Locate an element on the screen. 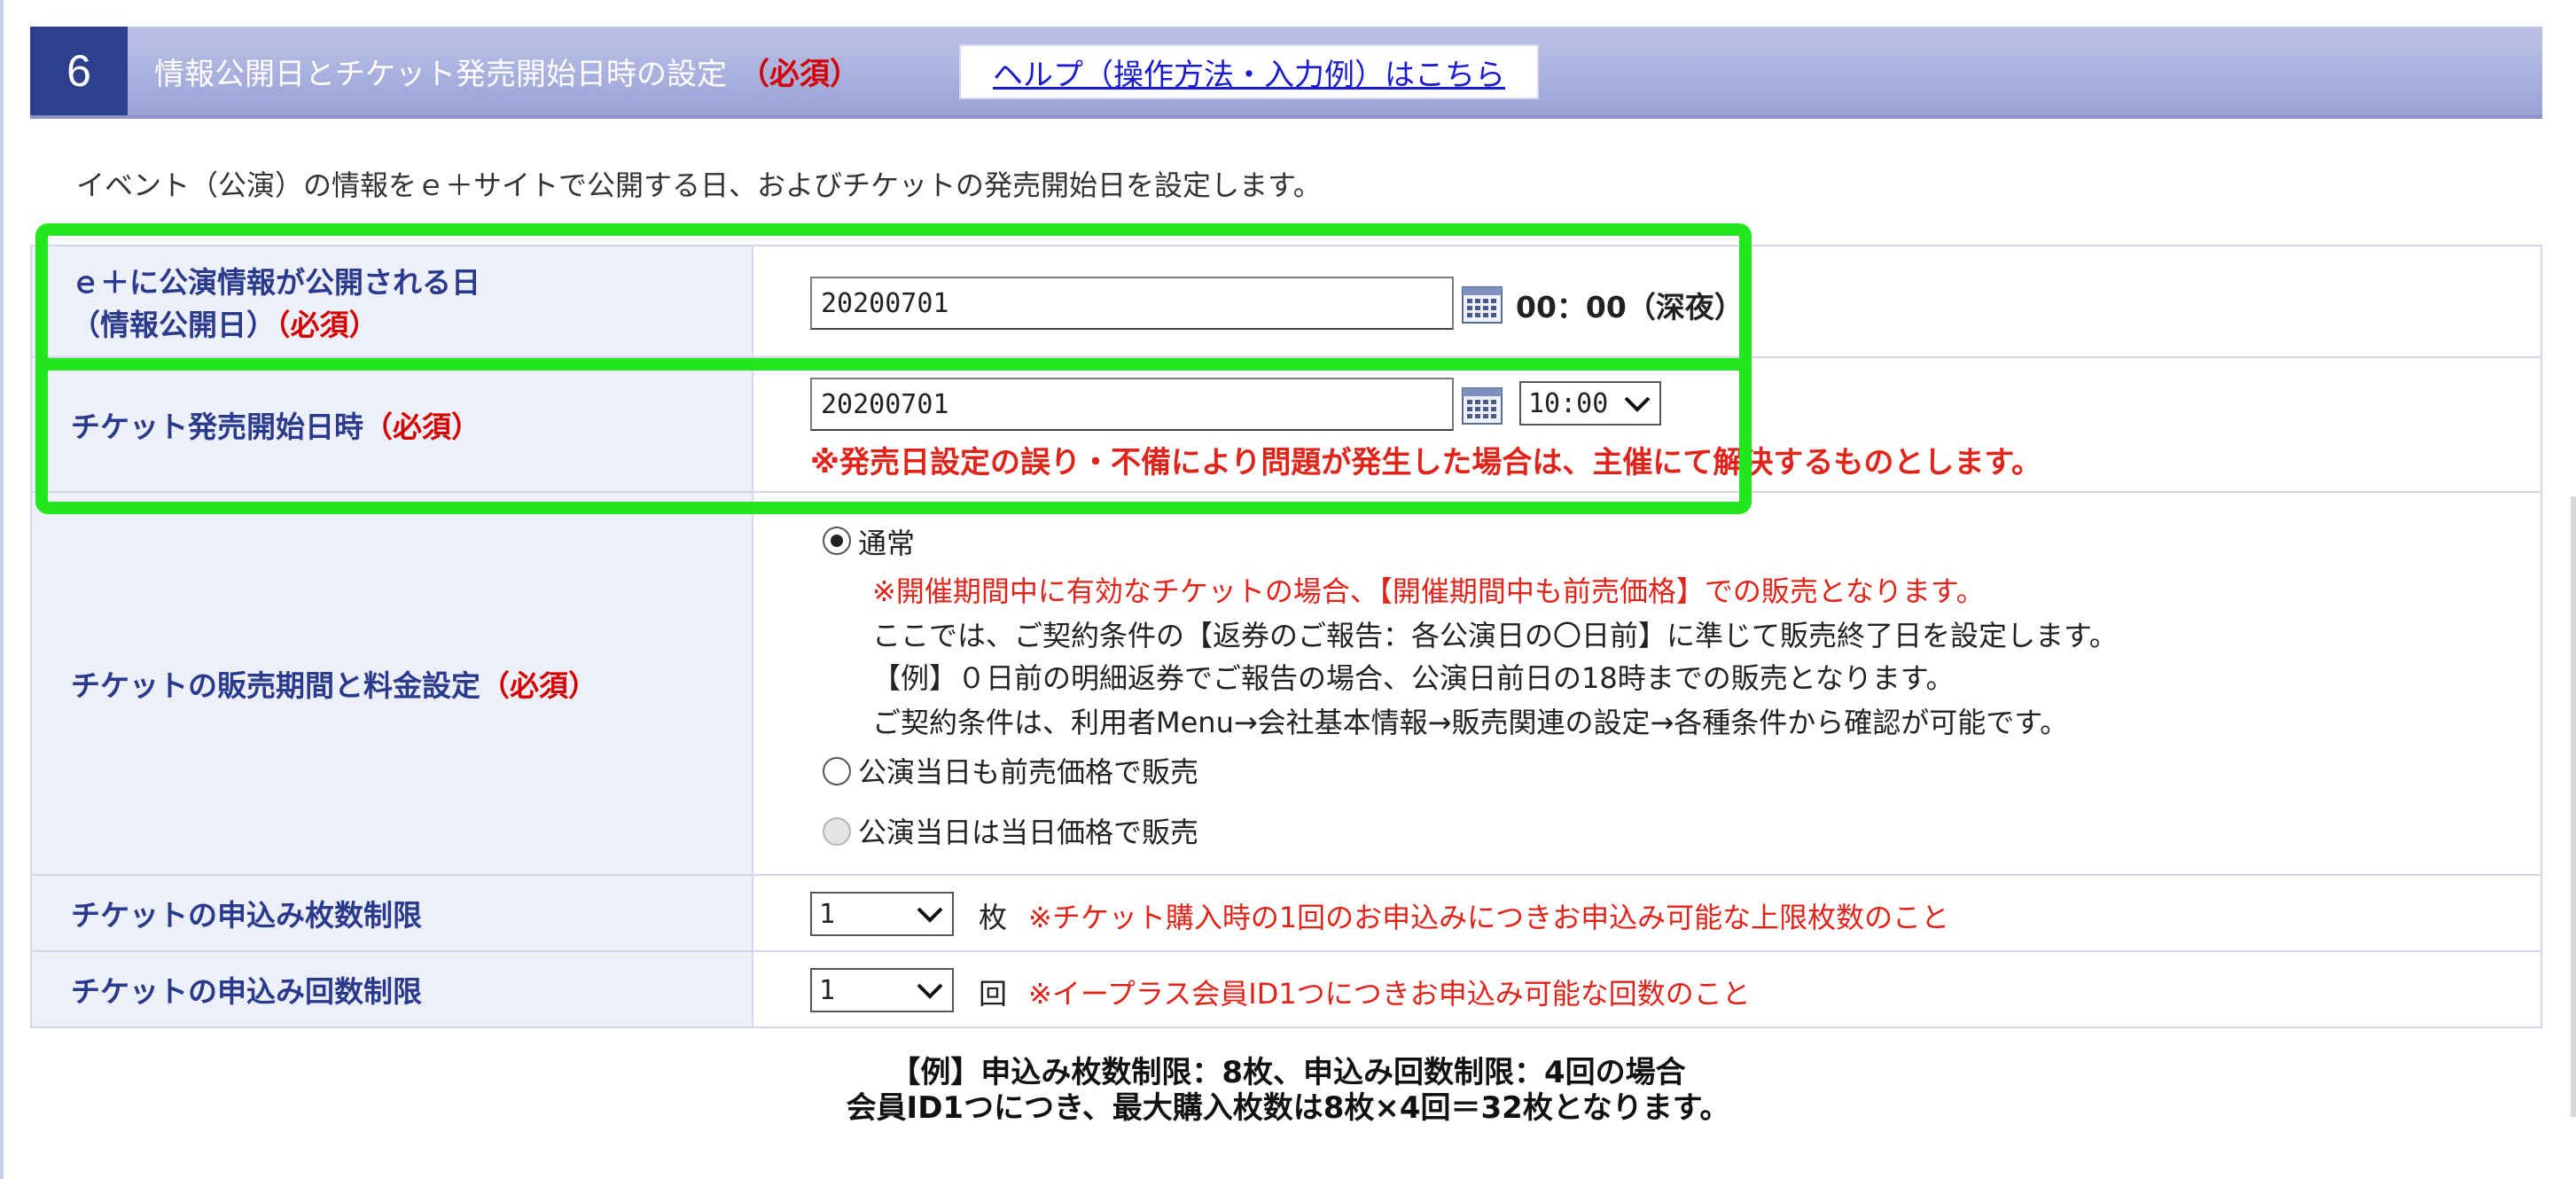  option-advance-label: 公演当日も前売価格で販売 is located at coordinates (1028, 772).